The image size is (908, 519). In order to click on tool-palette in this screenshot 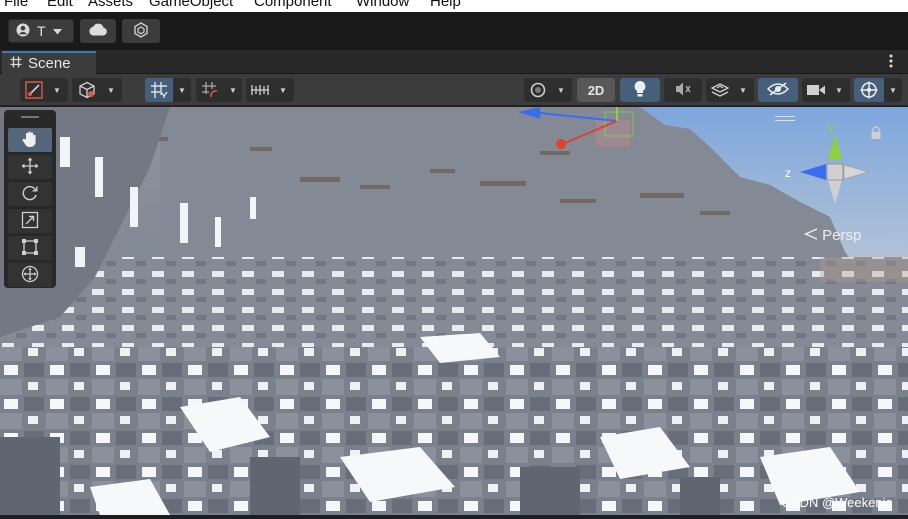, I will do `click(30, 199)`.